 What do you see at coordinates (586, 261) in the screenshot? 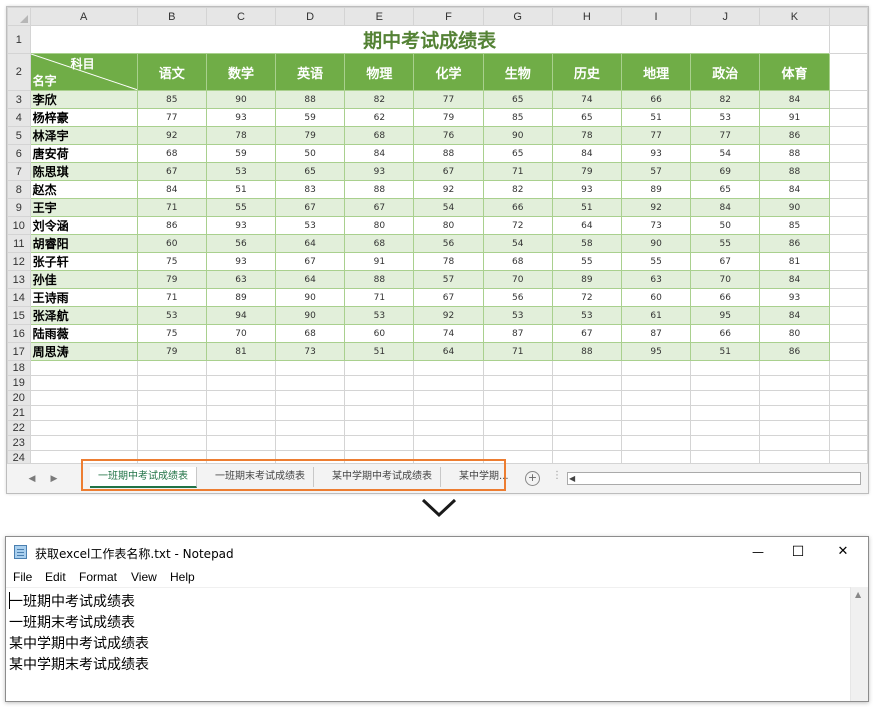
I see `score-cell: 55` at bounding box center [586, 261].